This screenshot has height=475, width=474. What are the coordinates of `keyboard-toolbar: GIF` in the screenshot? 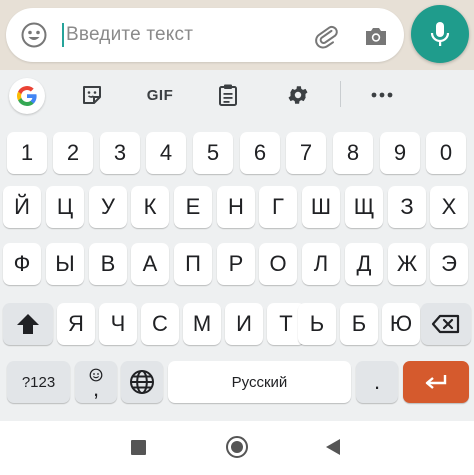 It's located at (237, 95).